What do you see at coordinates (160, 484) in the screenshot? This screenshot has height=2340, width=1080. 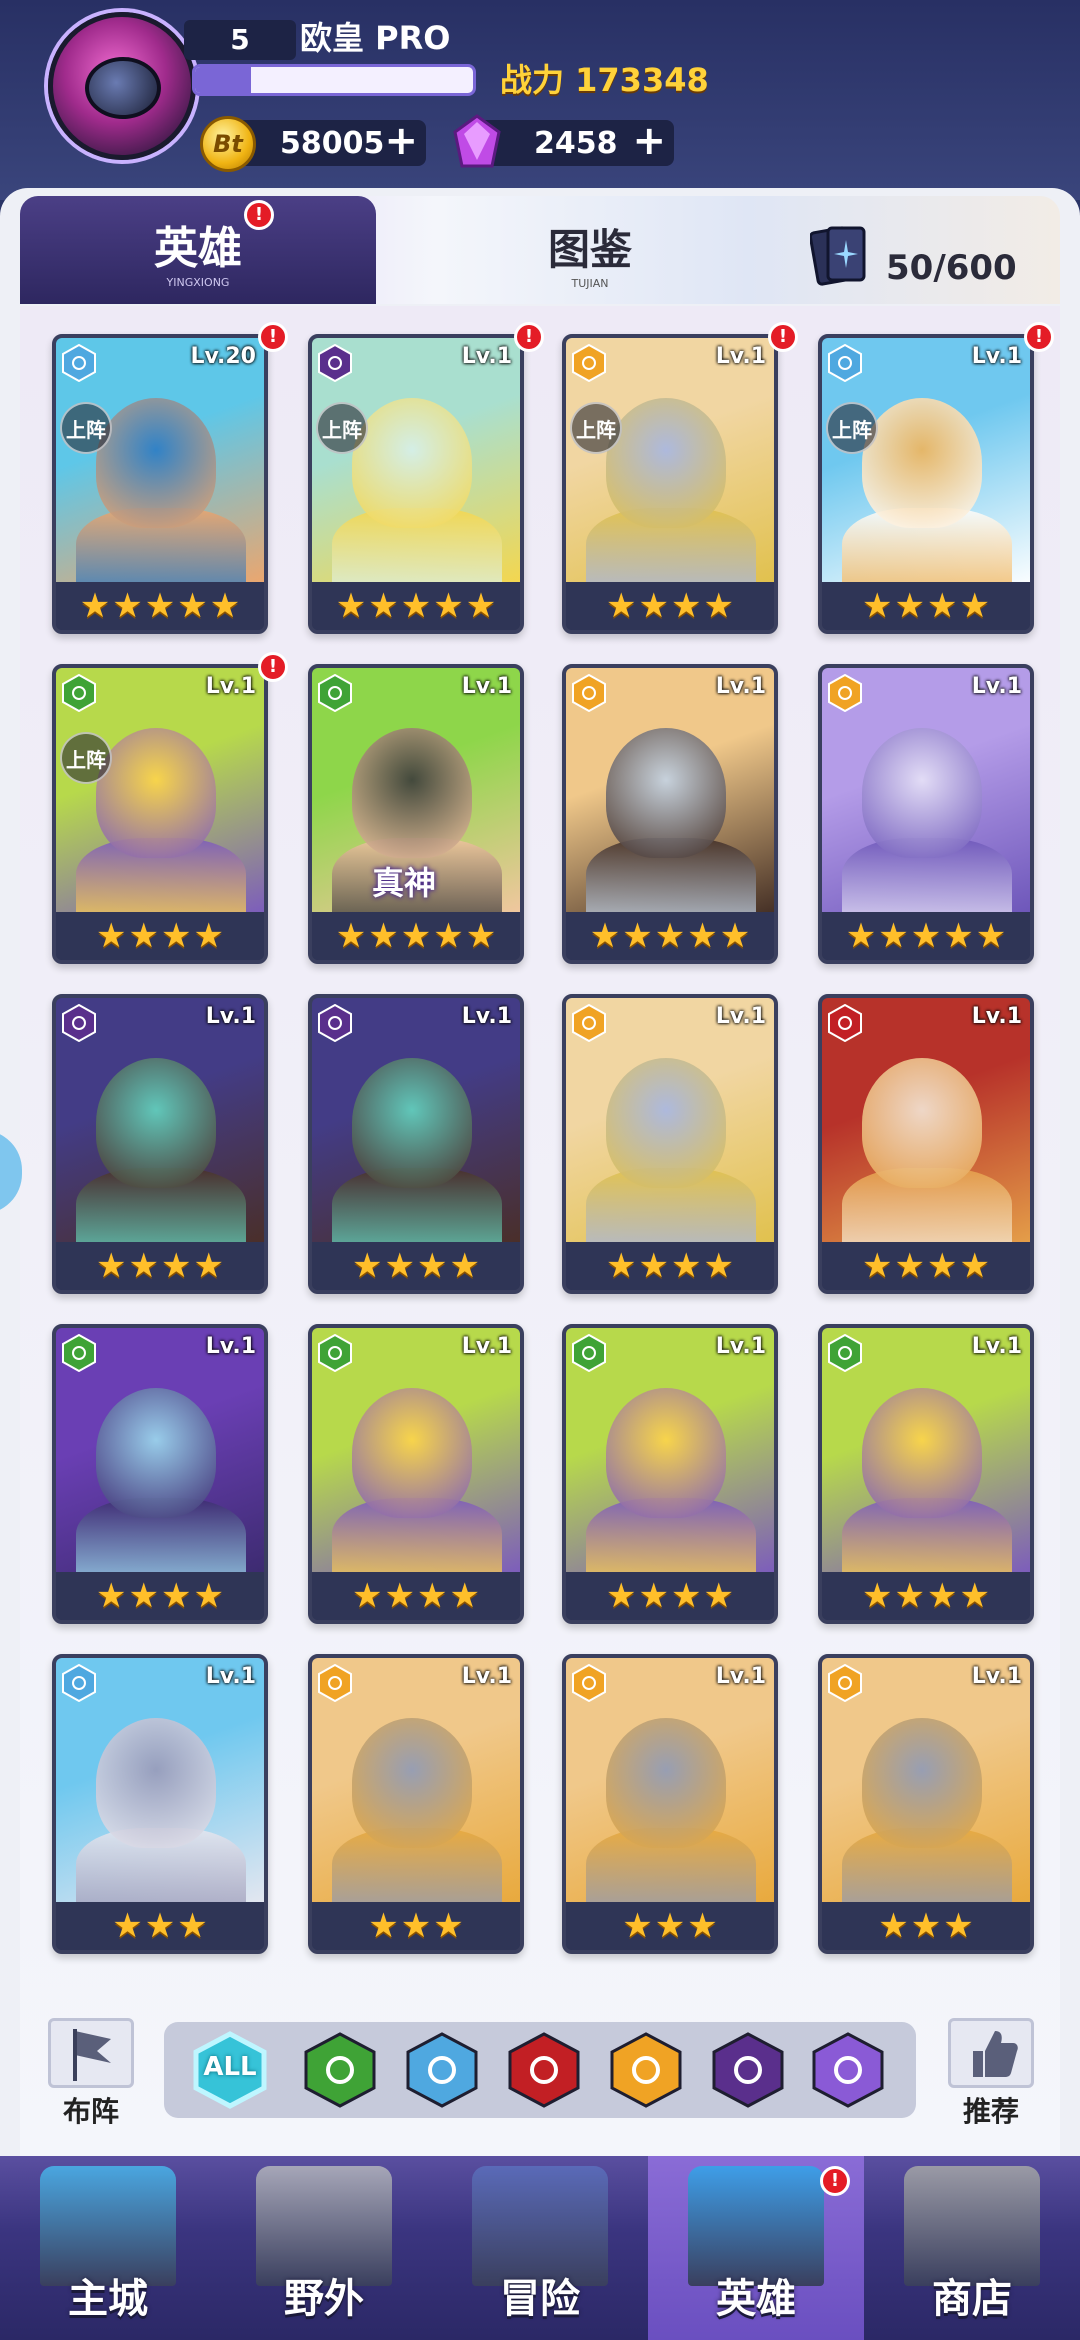 I see `hero-card: Lv.20 上阵 ★ ★ ★ ★ ★` at bounding box center [160, 484].